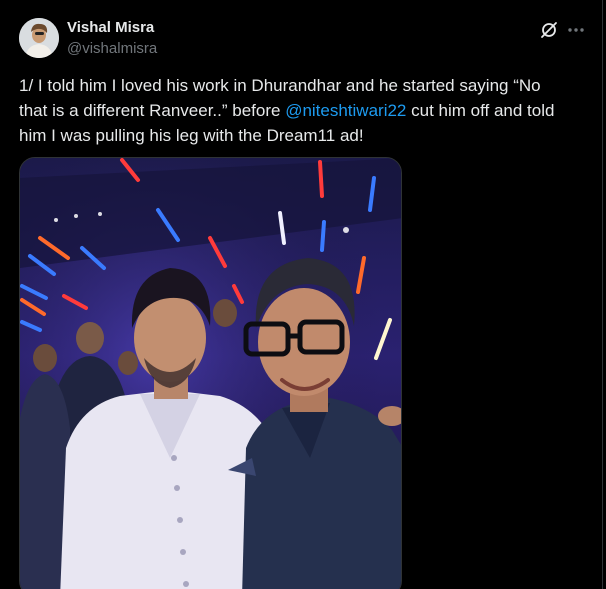 Image resolution: width=606 pixels, height=589 pixels. Describe the element at coordinates (549, 30) in the screenshot. I see `grok-icon` at that location.